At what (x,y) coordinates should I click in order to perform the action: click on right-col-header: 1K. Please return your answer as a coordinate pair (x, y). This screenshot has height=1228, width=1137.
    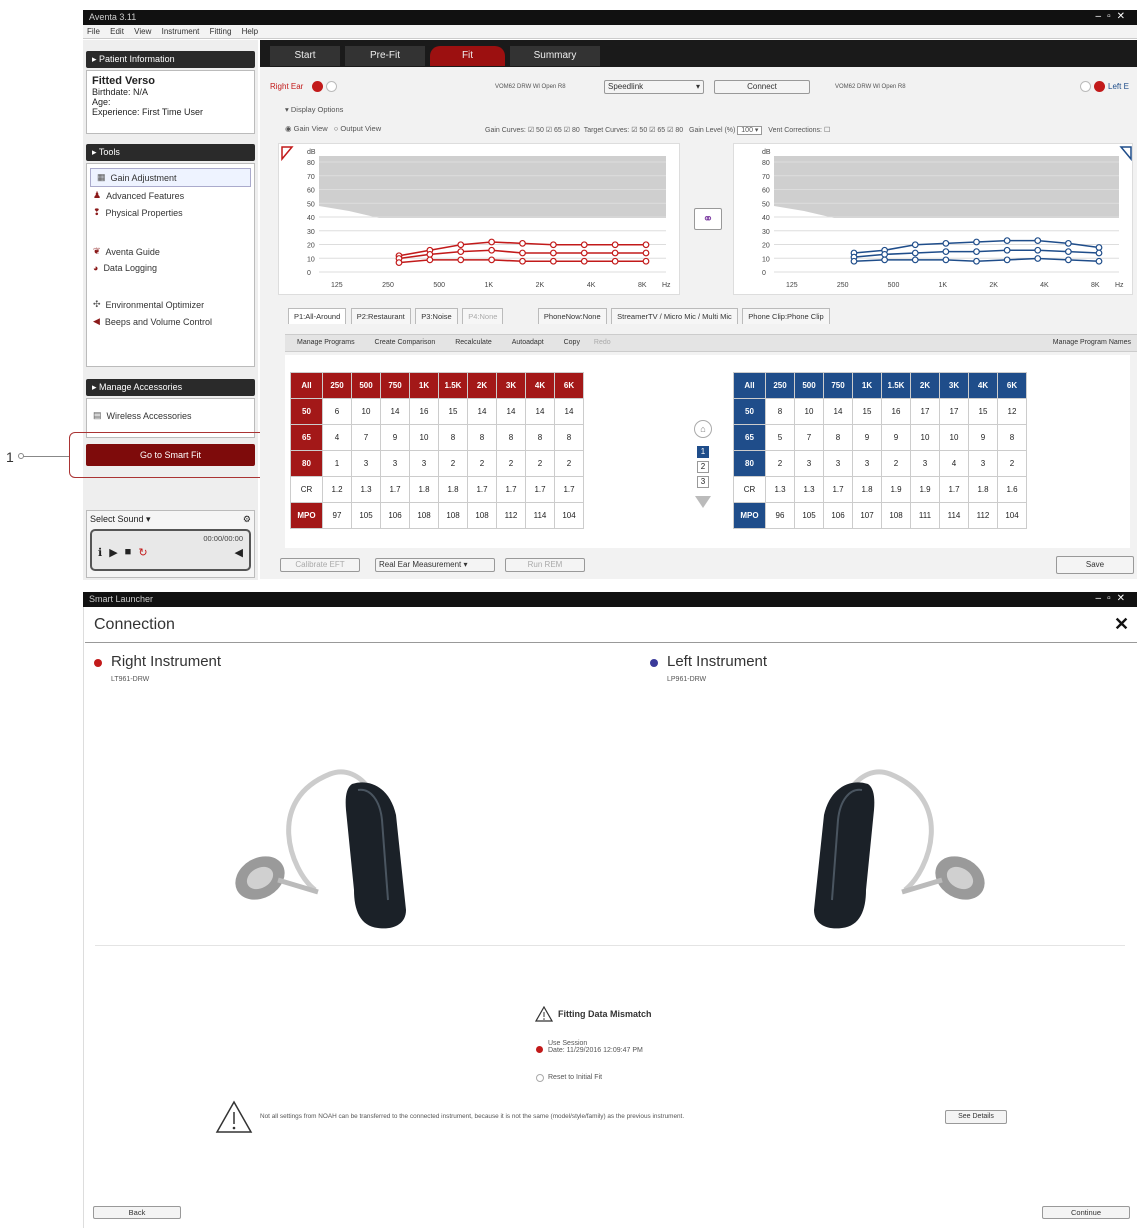
    Looking at the image, I should click on (424, 385).